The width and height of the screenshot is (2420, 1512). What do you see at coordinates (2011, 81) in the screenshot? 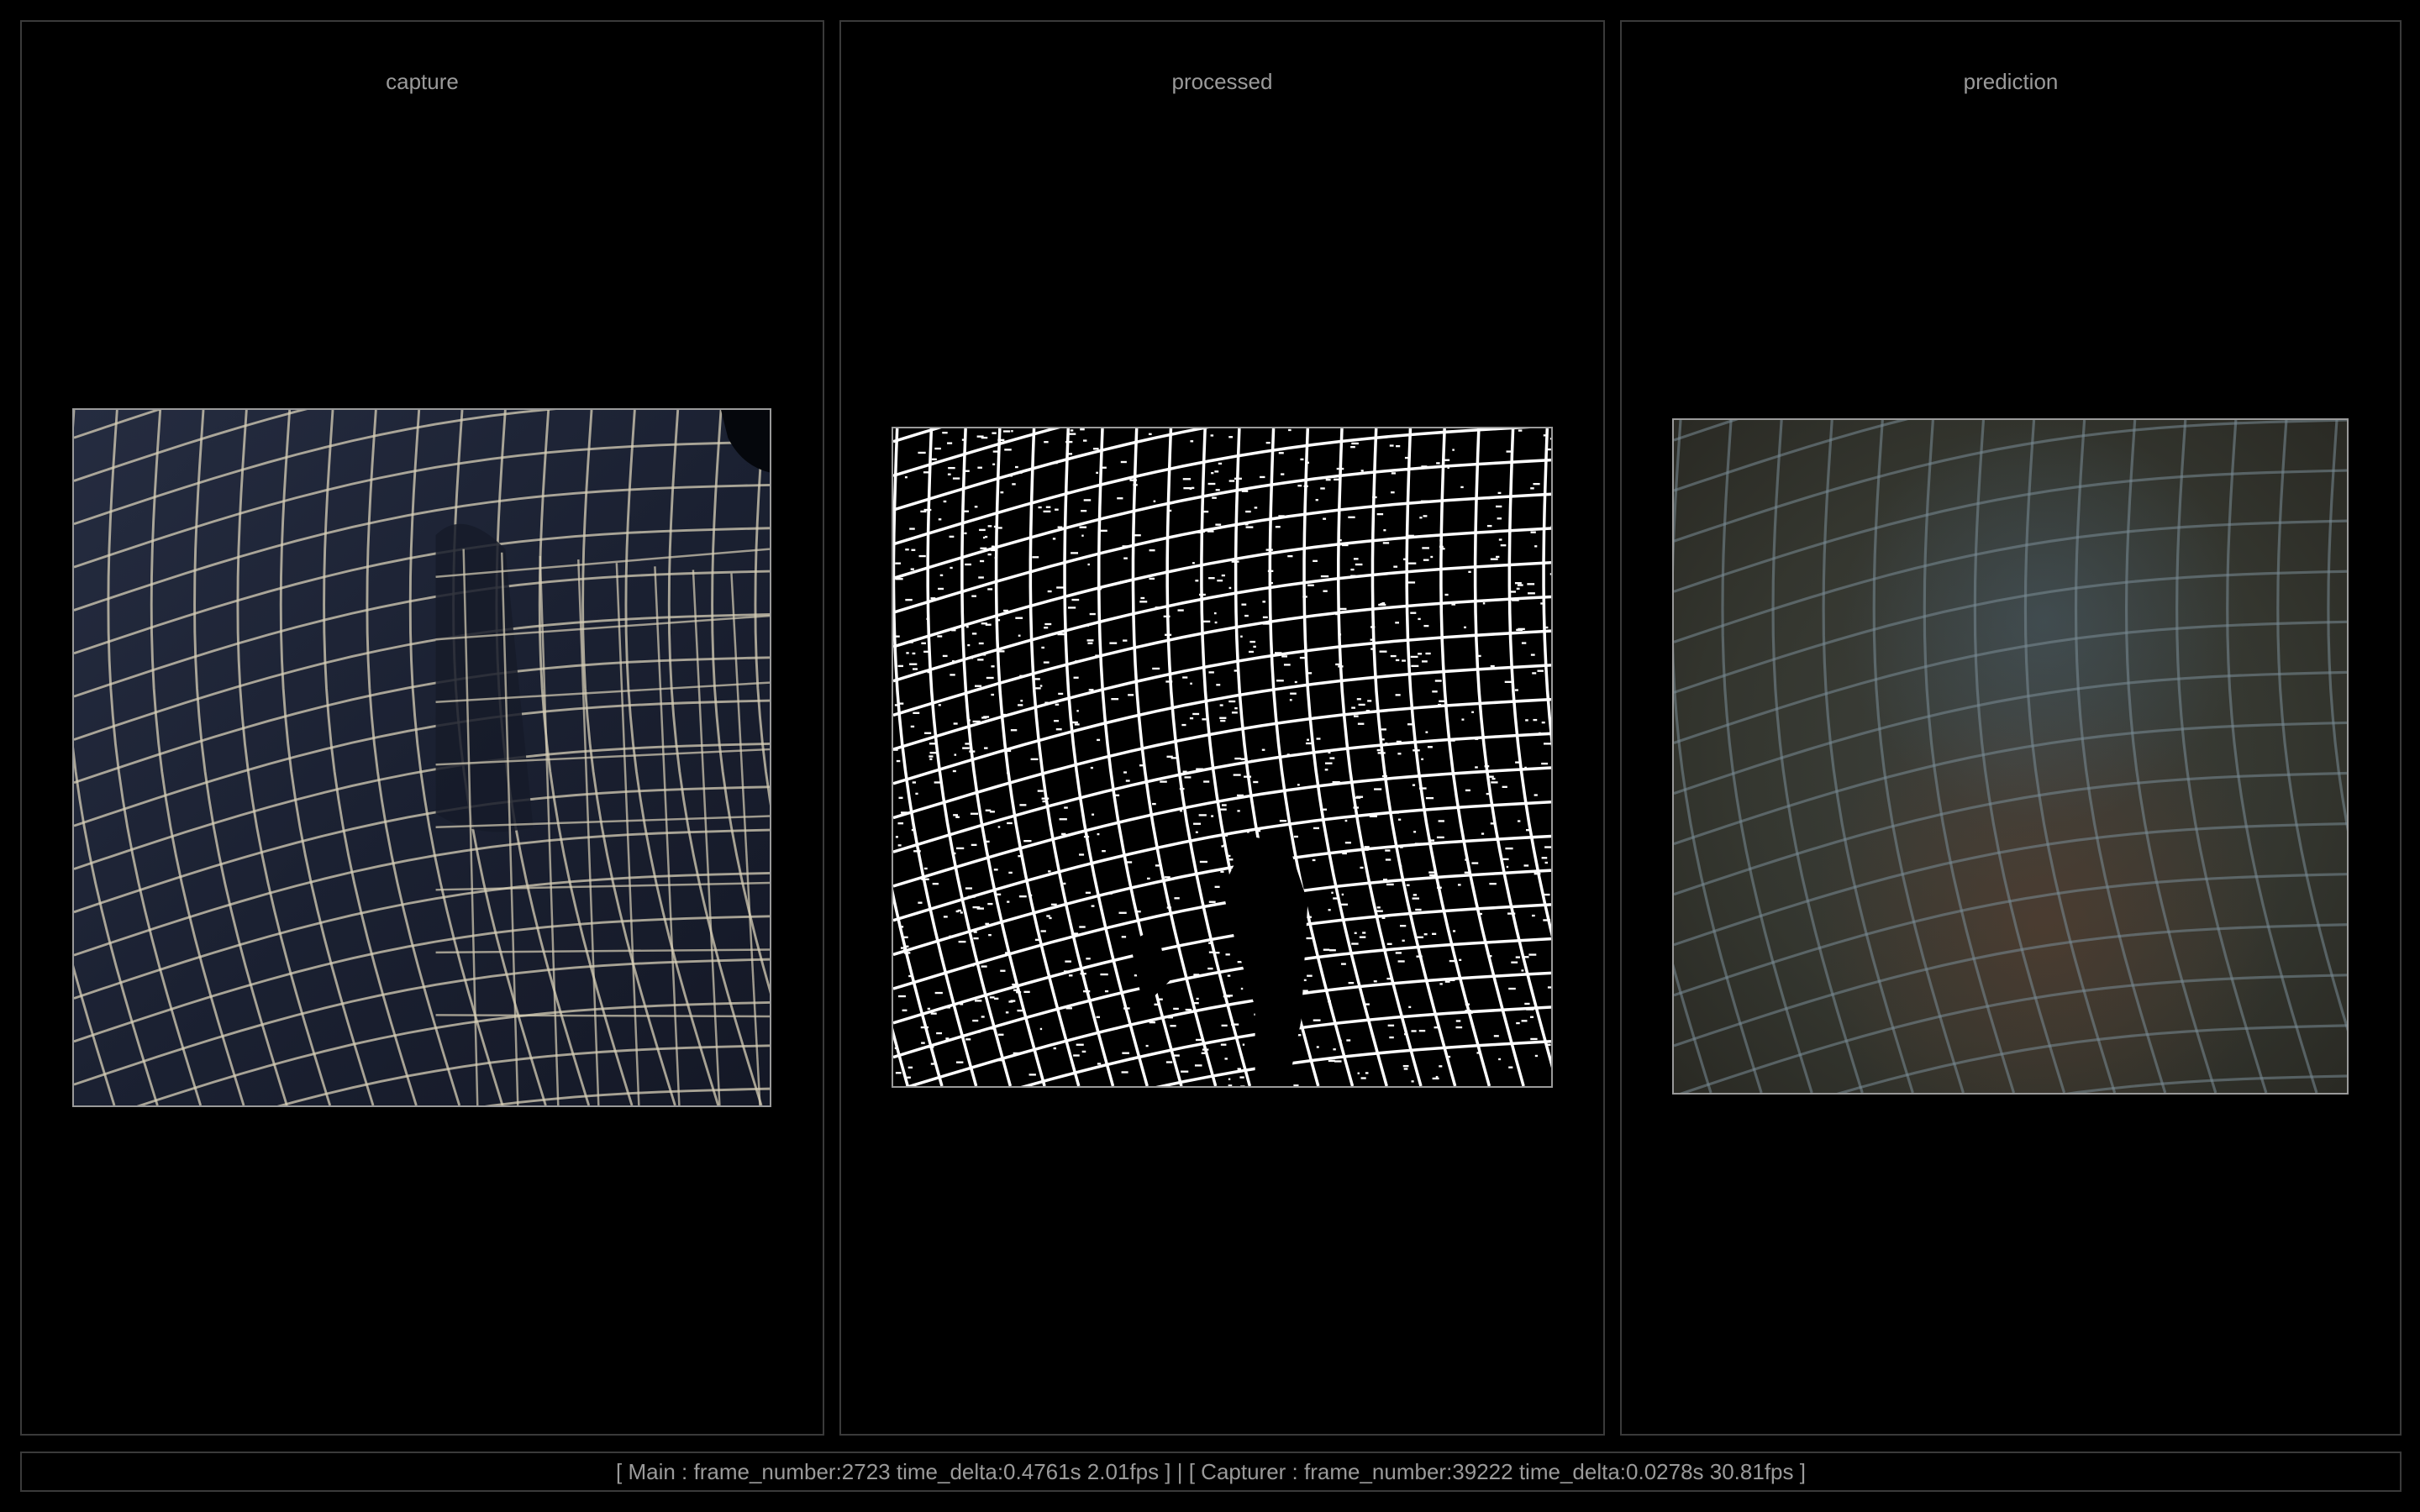
I see `prediction-panel-title: prediction` at bounding box center [2011, 81].